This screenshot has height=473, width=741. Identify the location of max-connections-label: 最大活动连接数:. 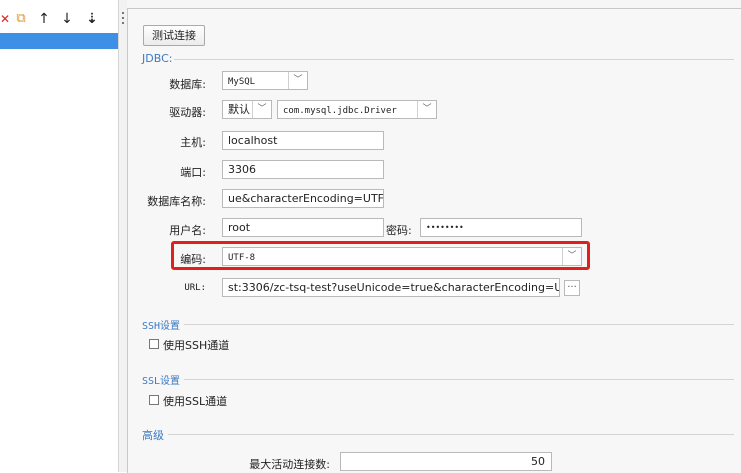
(289, 464).